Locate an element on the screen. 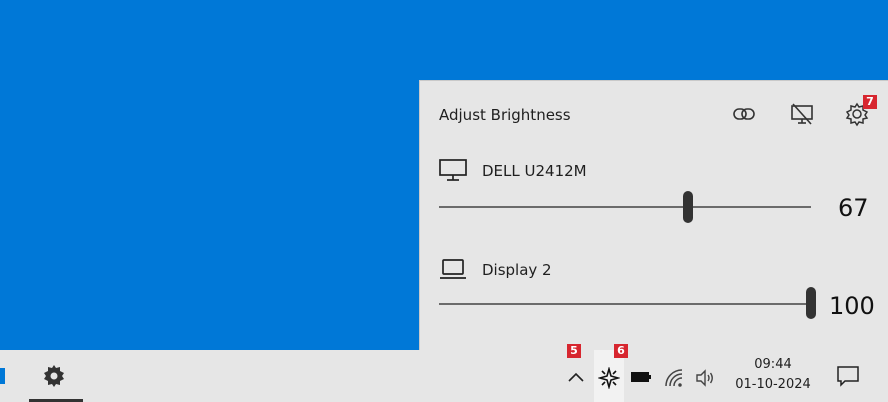 The height and width of the screenshot is (402, 888). battery-icon is located at coordinates (641, 377).